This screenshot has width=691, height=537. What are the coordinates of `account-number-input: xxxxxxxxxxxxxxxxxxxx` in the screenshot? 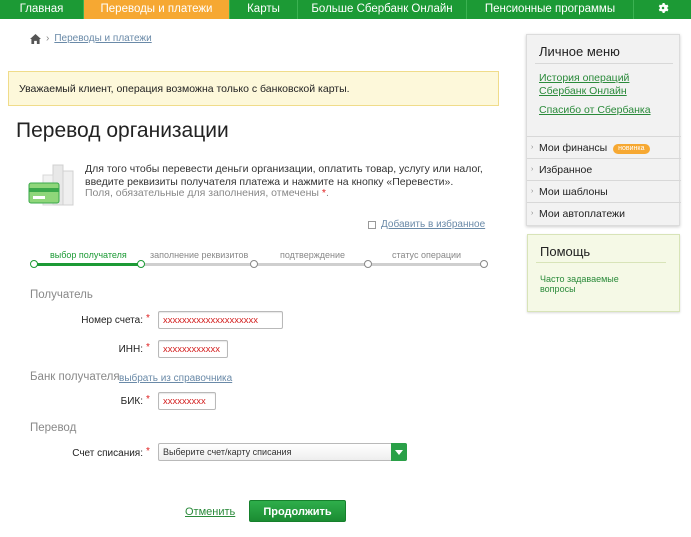 It's located at (220, 320).